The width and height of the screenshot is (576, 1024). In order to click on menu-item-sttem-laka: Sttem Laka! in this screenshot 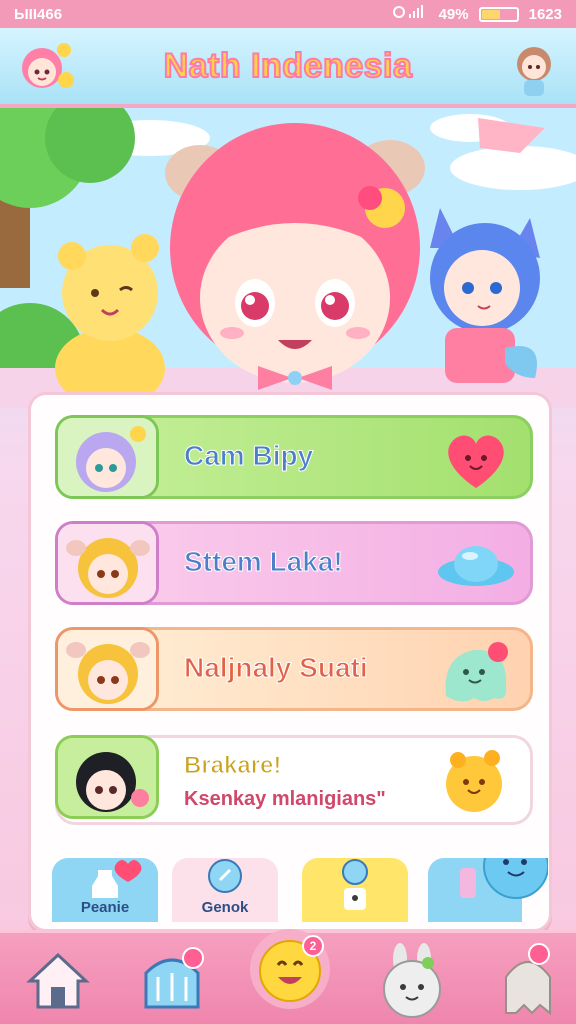, I will do `click(294, 563)`.